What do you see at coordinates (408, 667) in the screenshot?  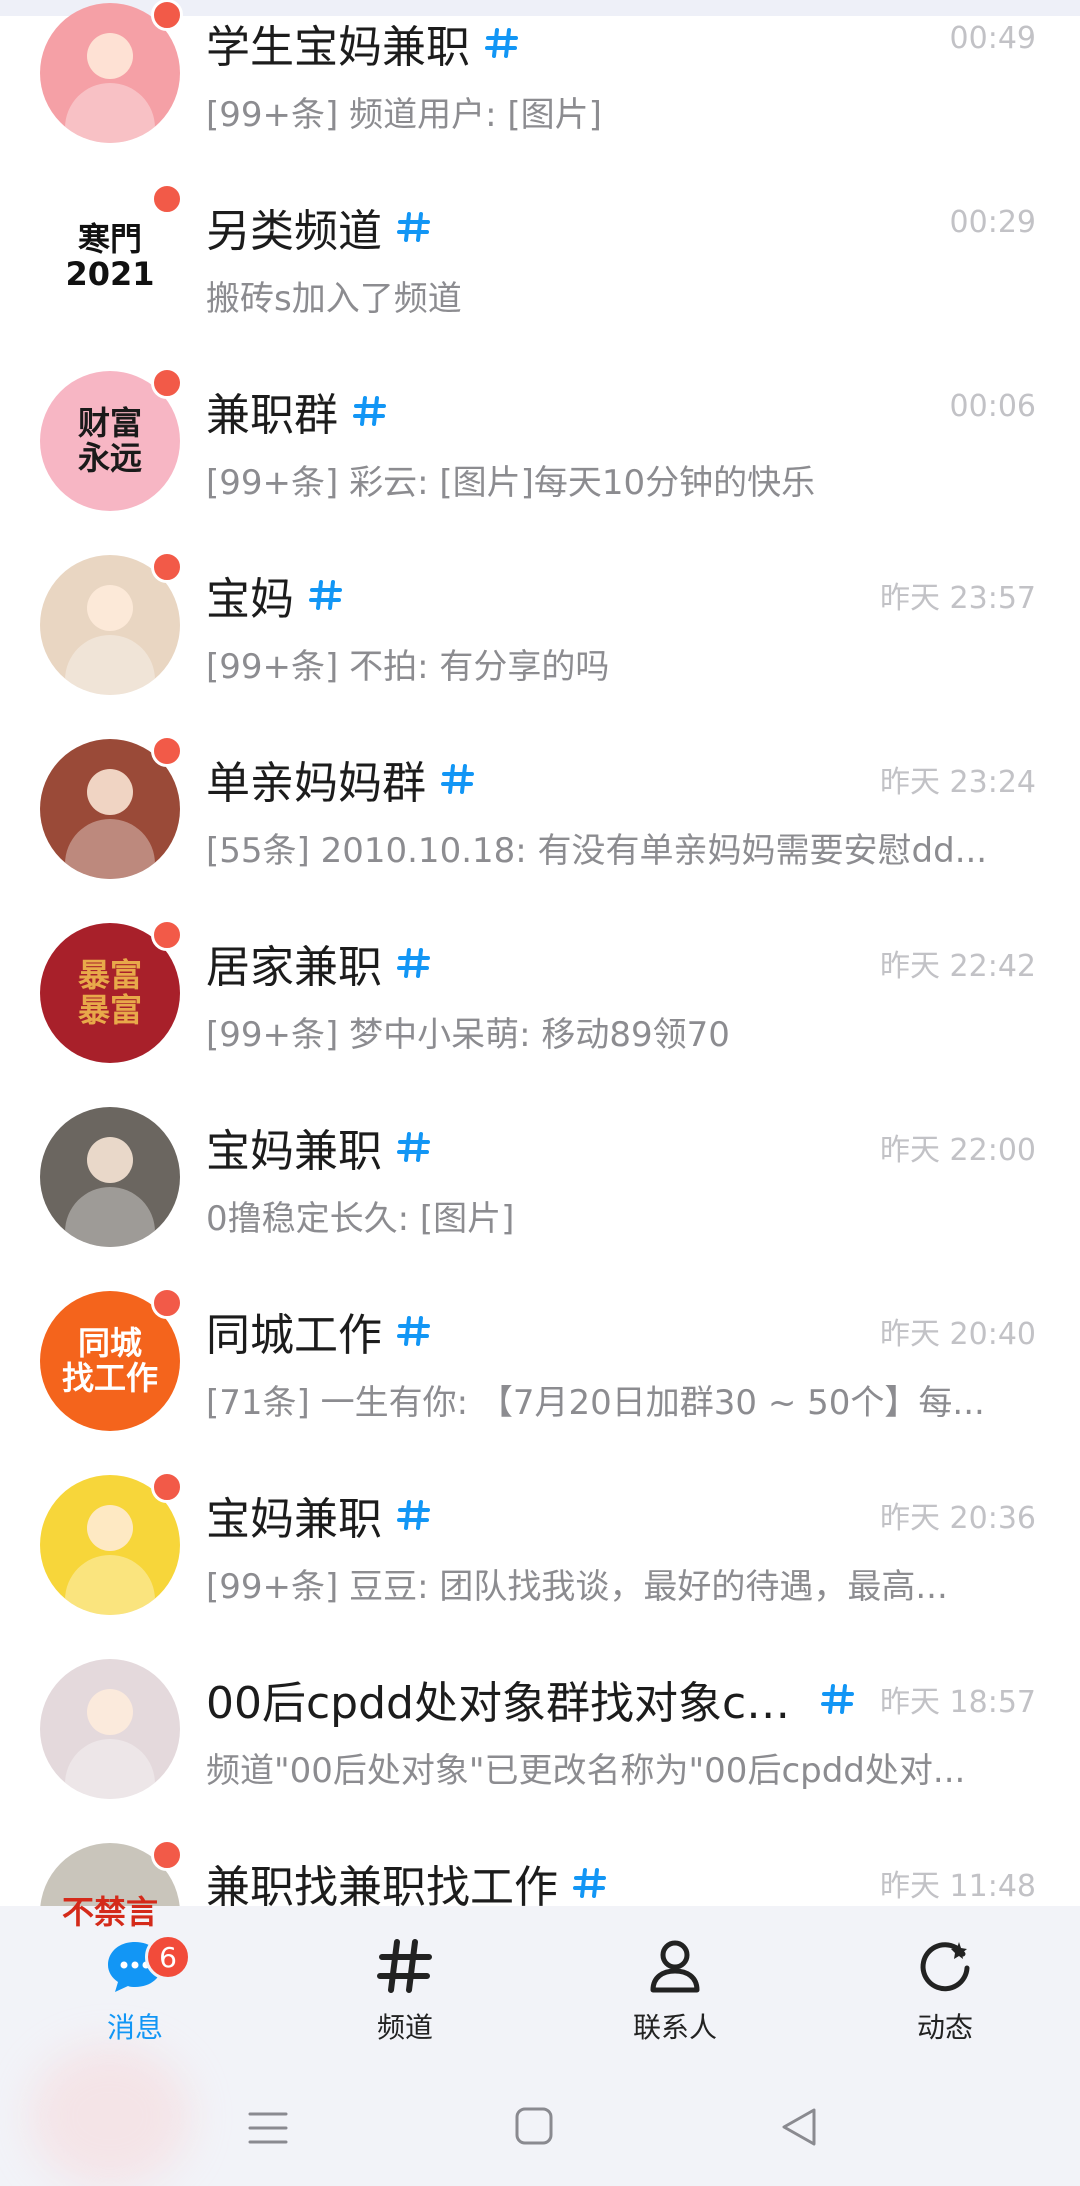 I see `channel-last-message: [99+条] 不拍: 有分享的吗` at bounding box center [408, 667].